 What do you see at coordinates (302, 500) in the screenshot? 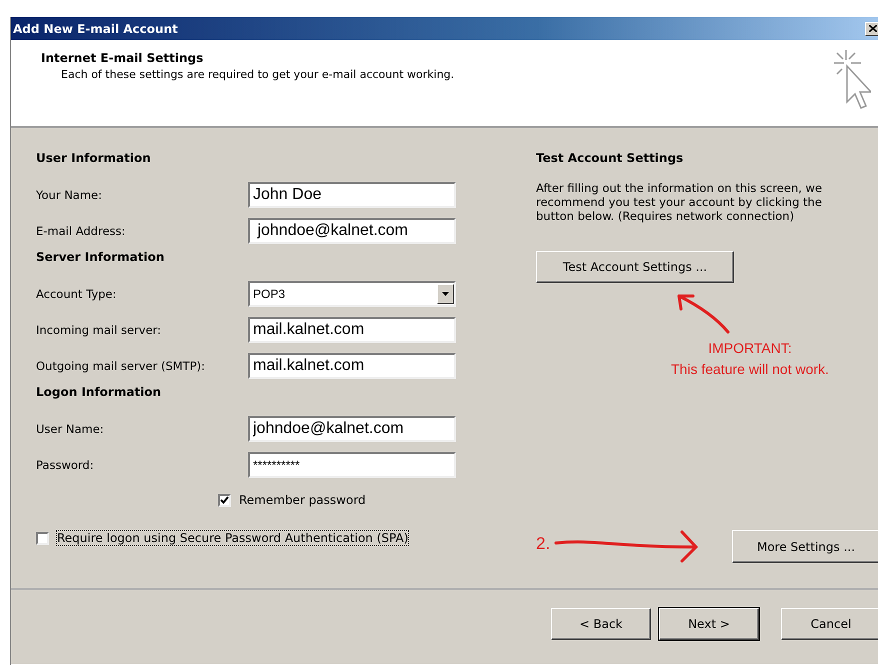
I see `checkbox-label: Remember password` at bounding box center [302, 500].